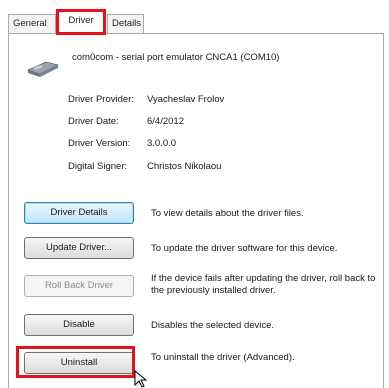  What do you see at coordinates (223, 357) in the screenshot?
I see `uninstall-description: To uninstall the driver (Advanced).` at bounding box center [223, 357].